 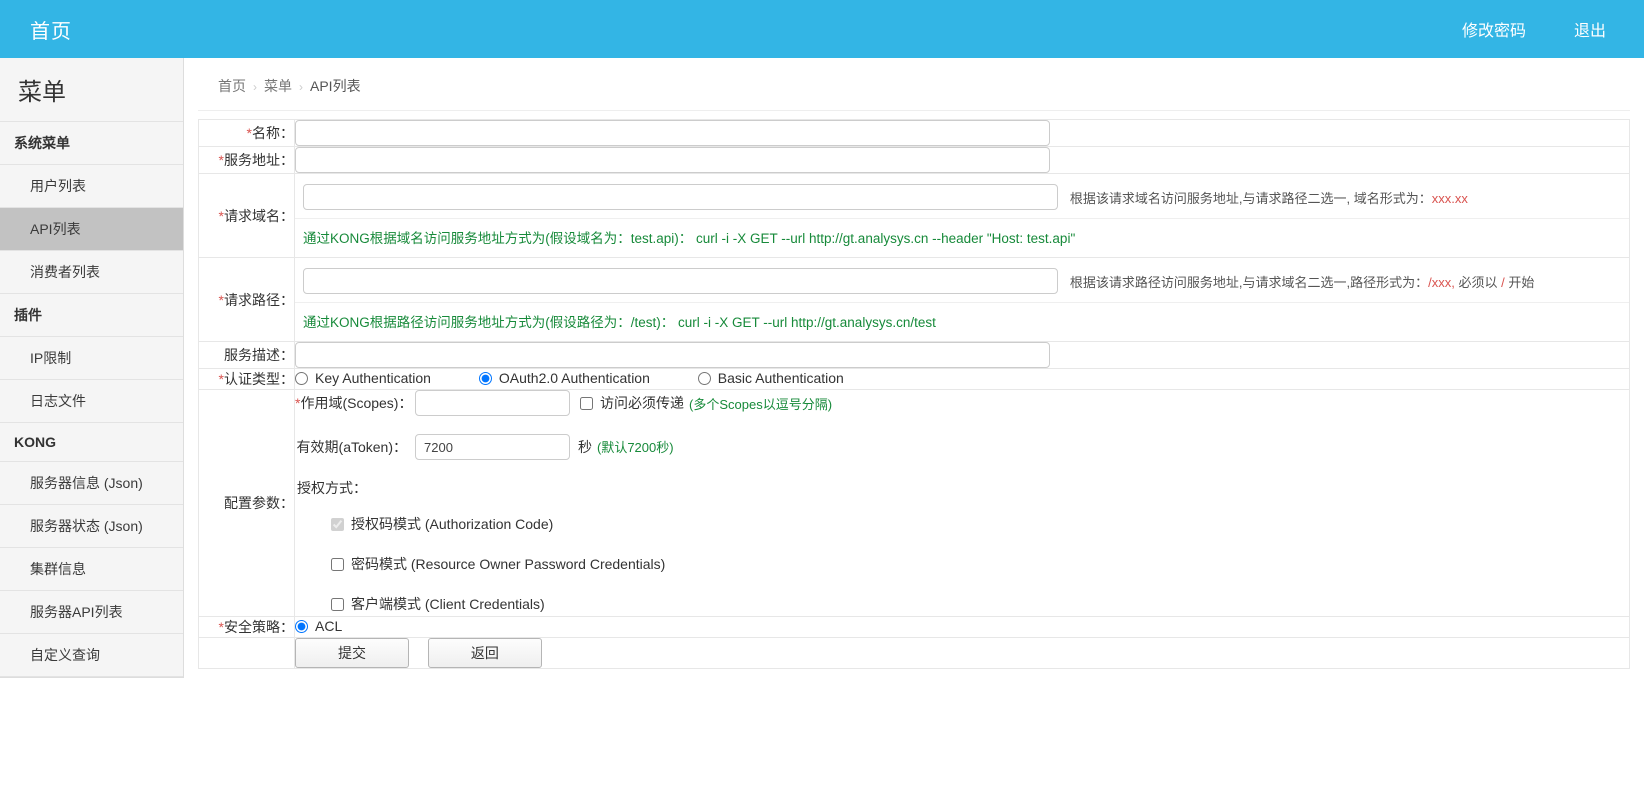 What do you see at coordinates (672, 160) in the screenshot?
I see `service-url-input` at bounding box center [672, 160].